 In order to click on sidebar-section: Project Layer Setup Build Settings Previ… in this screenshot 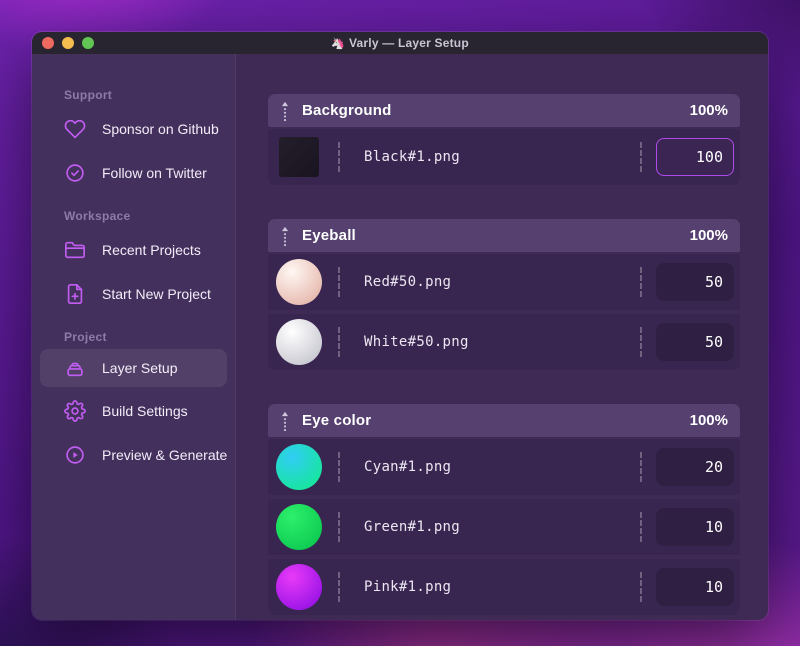, I will do `click(133, 403)`.